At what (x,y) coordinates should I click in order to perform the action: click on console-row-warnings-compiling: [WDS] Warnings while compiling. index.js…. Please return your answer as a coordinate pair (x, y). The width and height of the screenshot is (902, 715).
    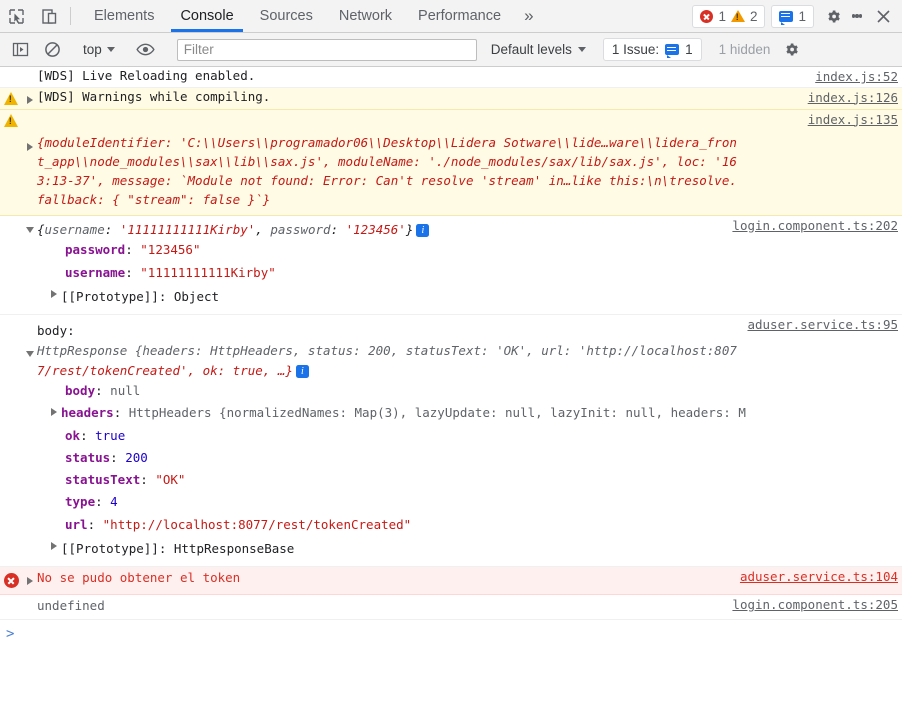
    Looking at the image, I should click on (451, 98).